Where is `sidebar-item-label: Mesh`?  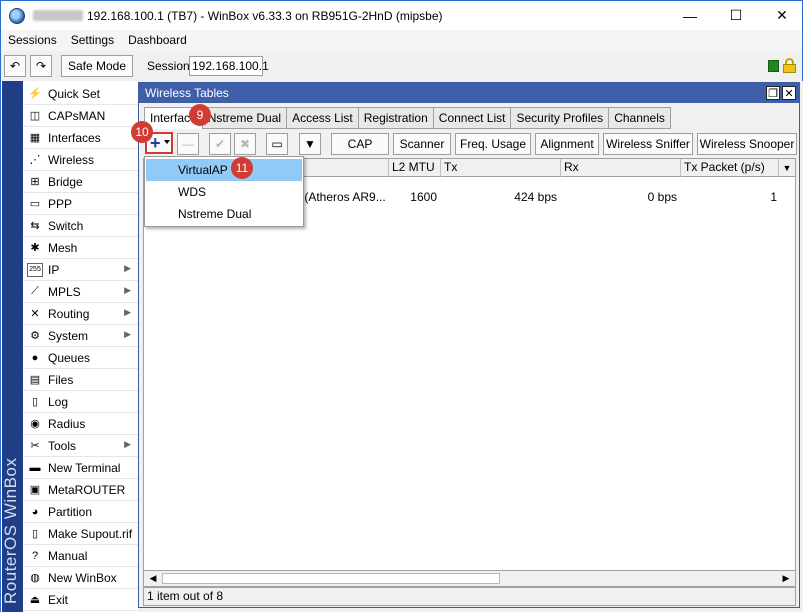 sidebar-item-label: Mesh is located at coordinates (63, 247).